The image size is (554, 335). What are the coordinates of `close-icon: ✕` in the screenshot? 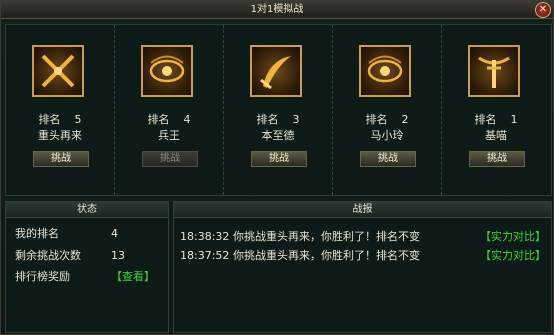 It's located at (543, 10).